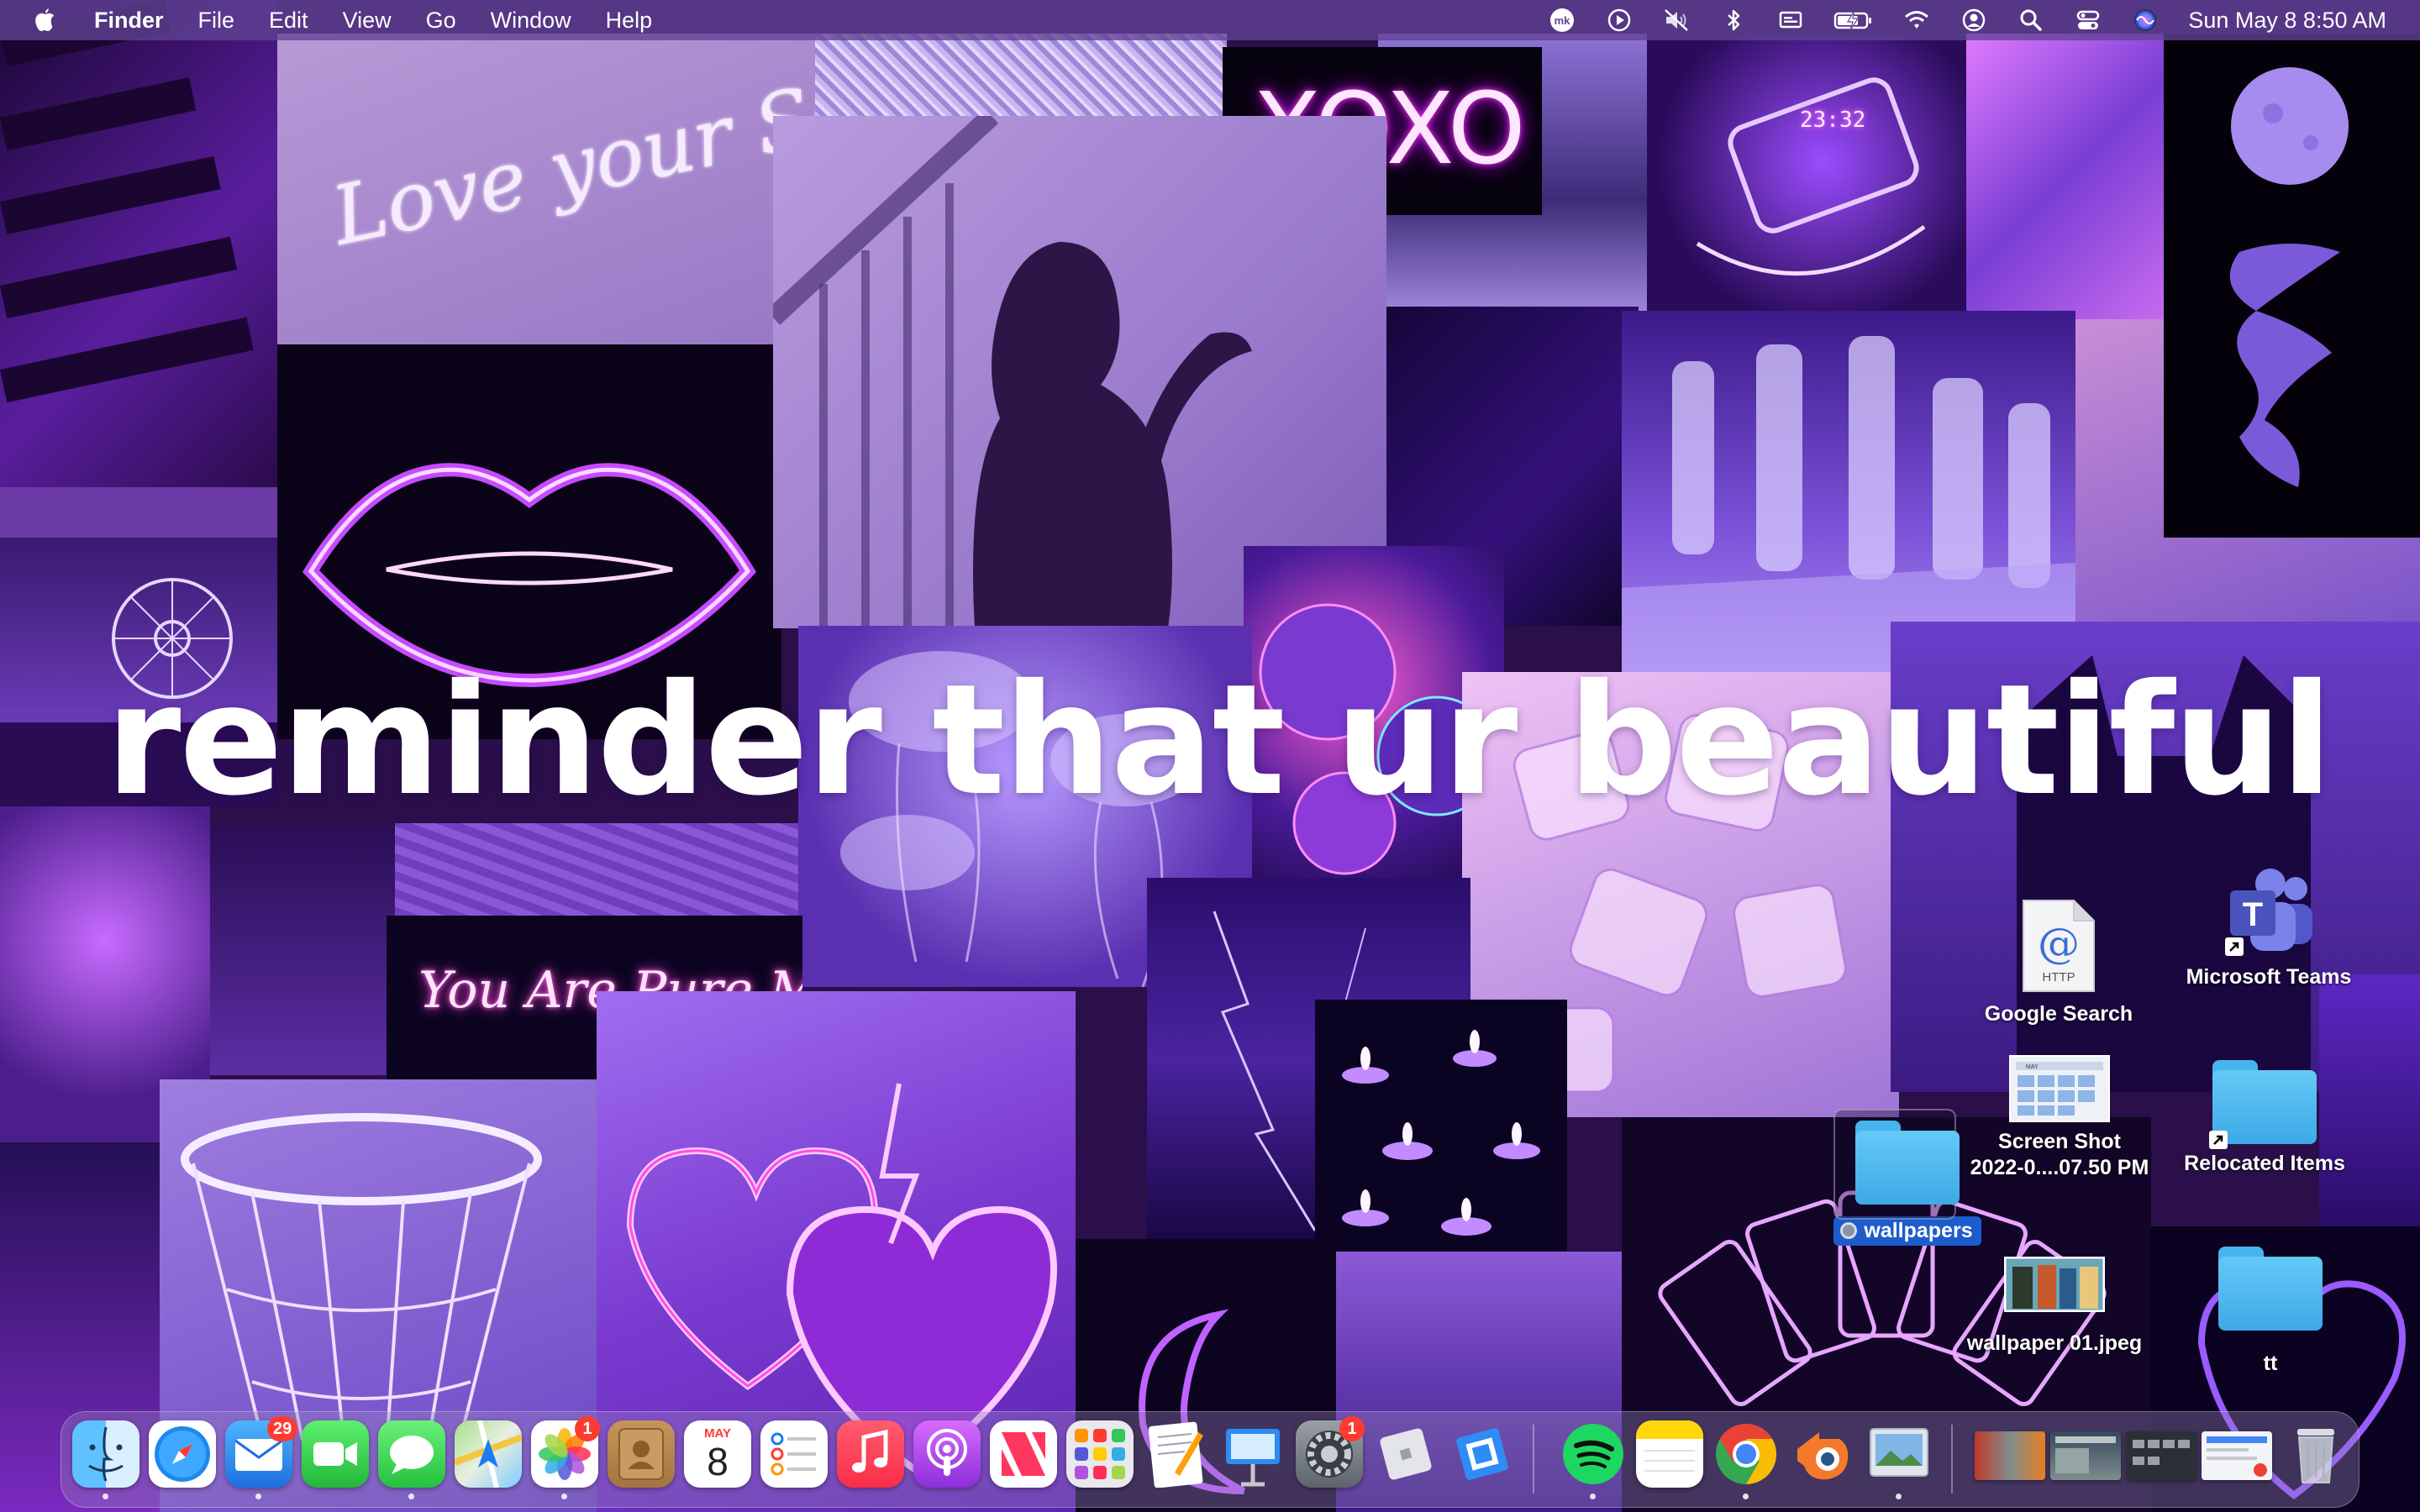 The image size is (2420, 1512). I want to click on folder-alias-icon, so click(2265, 1102).